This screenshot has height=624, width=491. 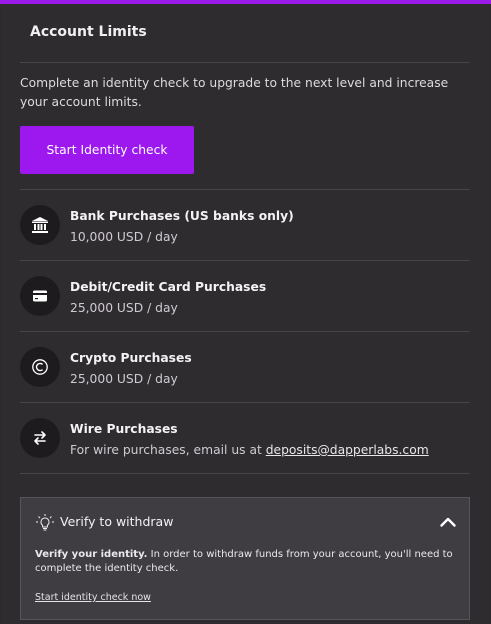 I want to click on start-identity-check-button: Start Identity check, so click(x=107, y=150).